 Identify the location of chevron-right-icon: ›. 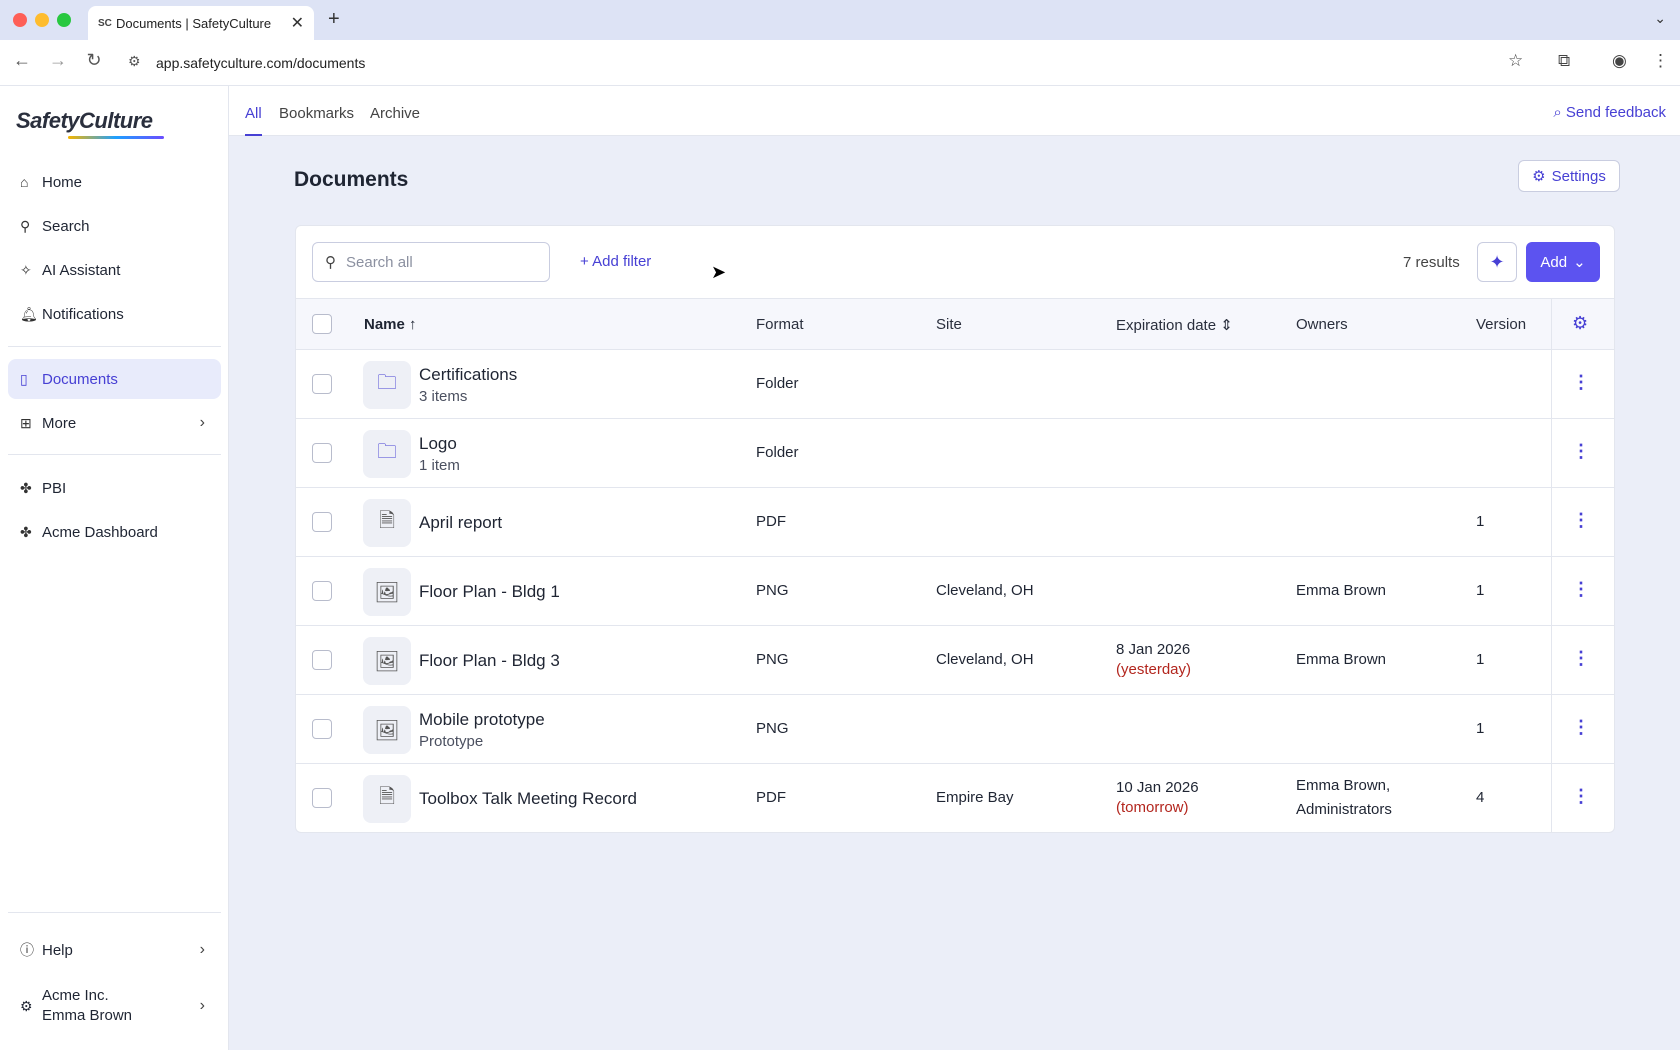
(202, 949).